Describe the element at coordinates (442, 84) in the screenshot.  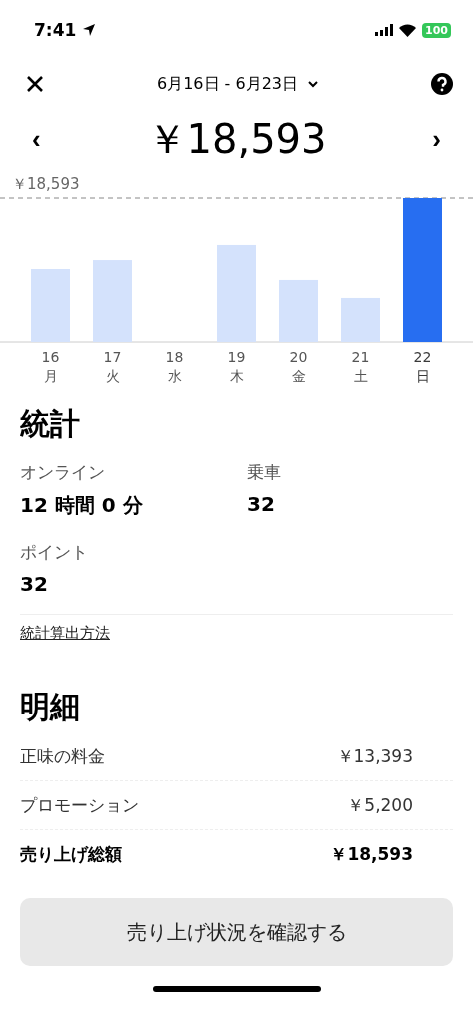
I see `help-icon` at that location.